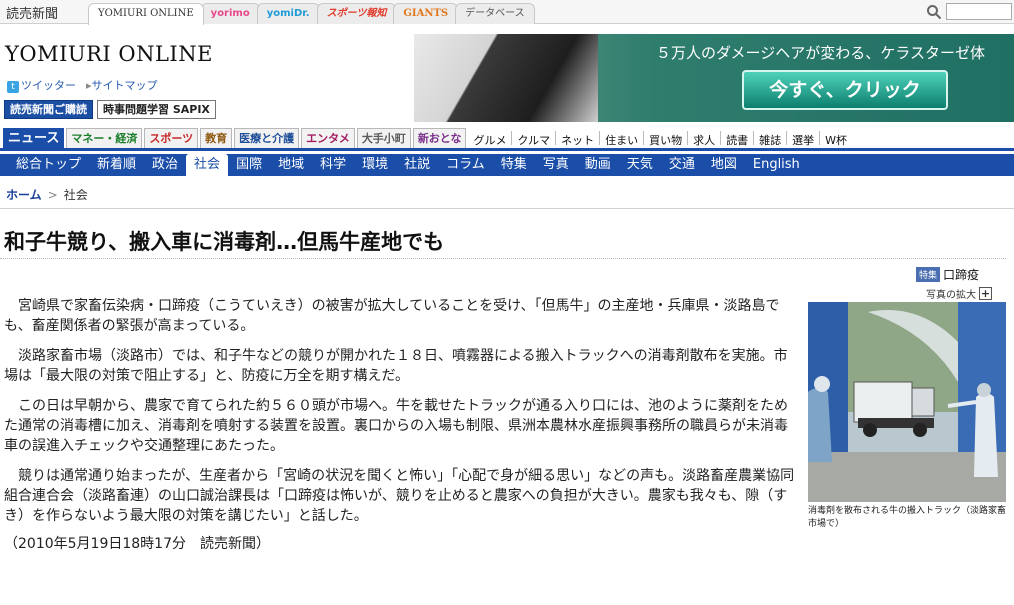 Image resolution: width=1014 pixels, height=605 pixels. What do you see at coordinates (375, 165) in the screenshot?
I see `subnav-environment: 環境` at bounding box center [375, 165].